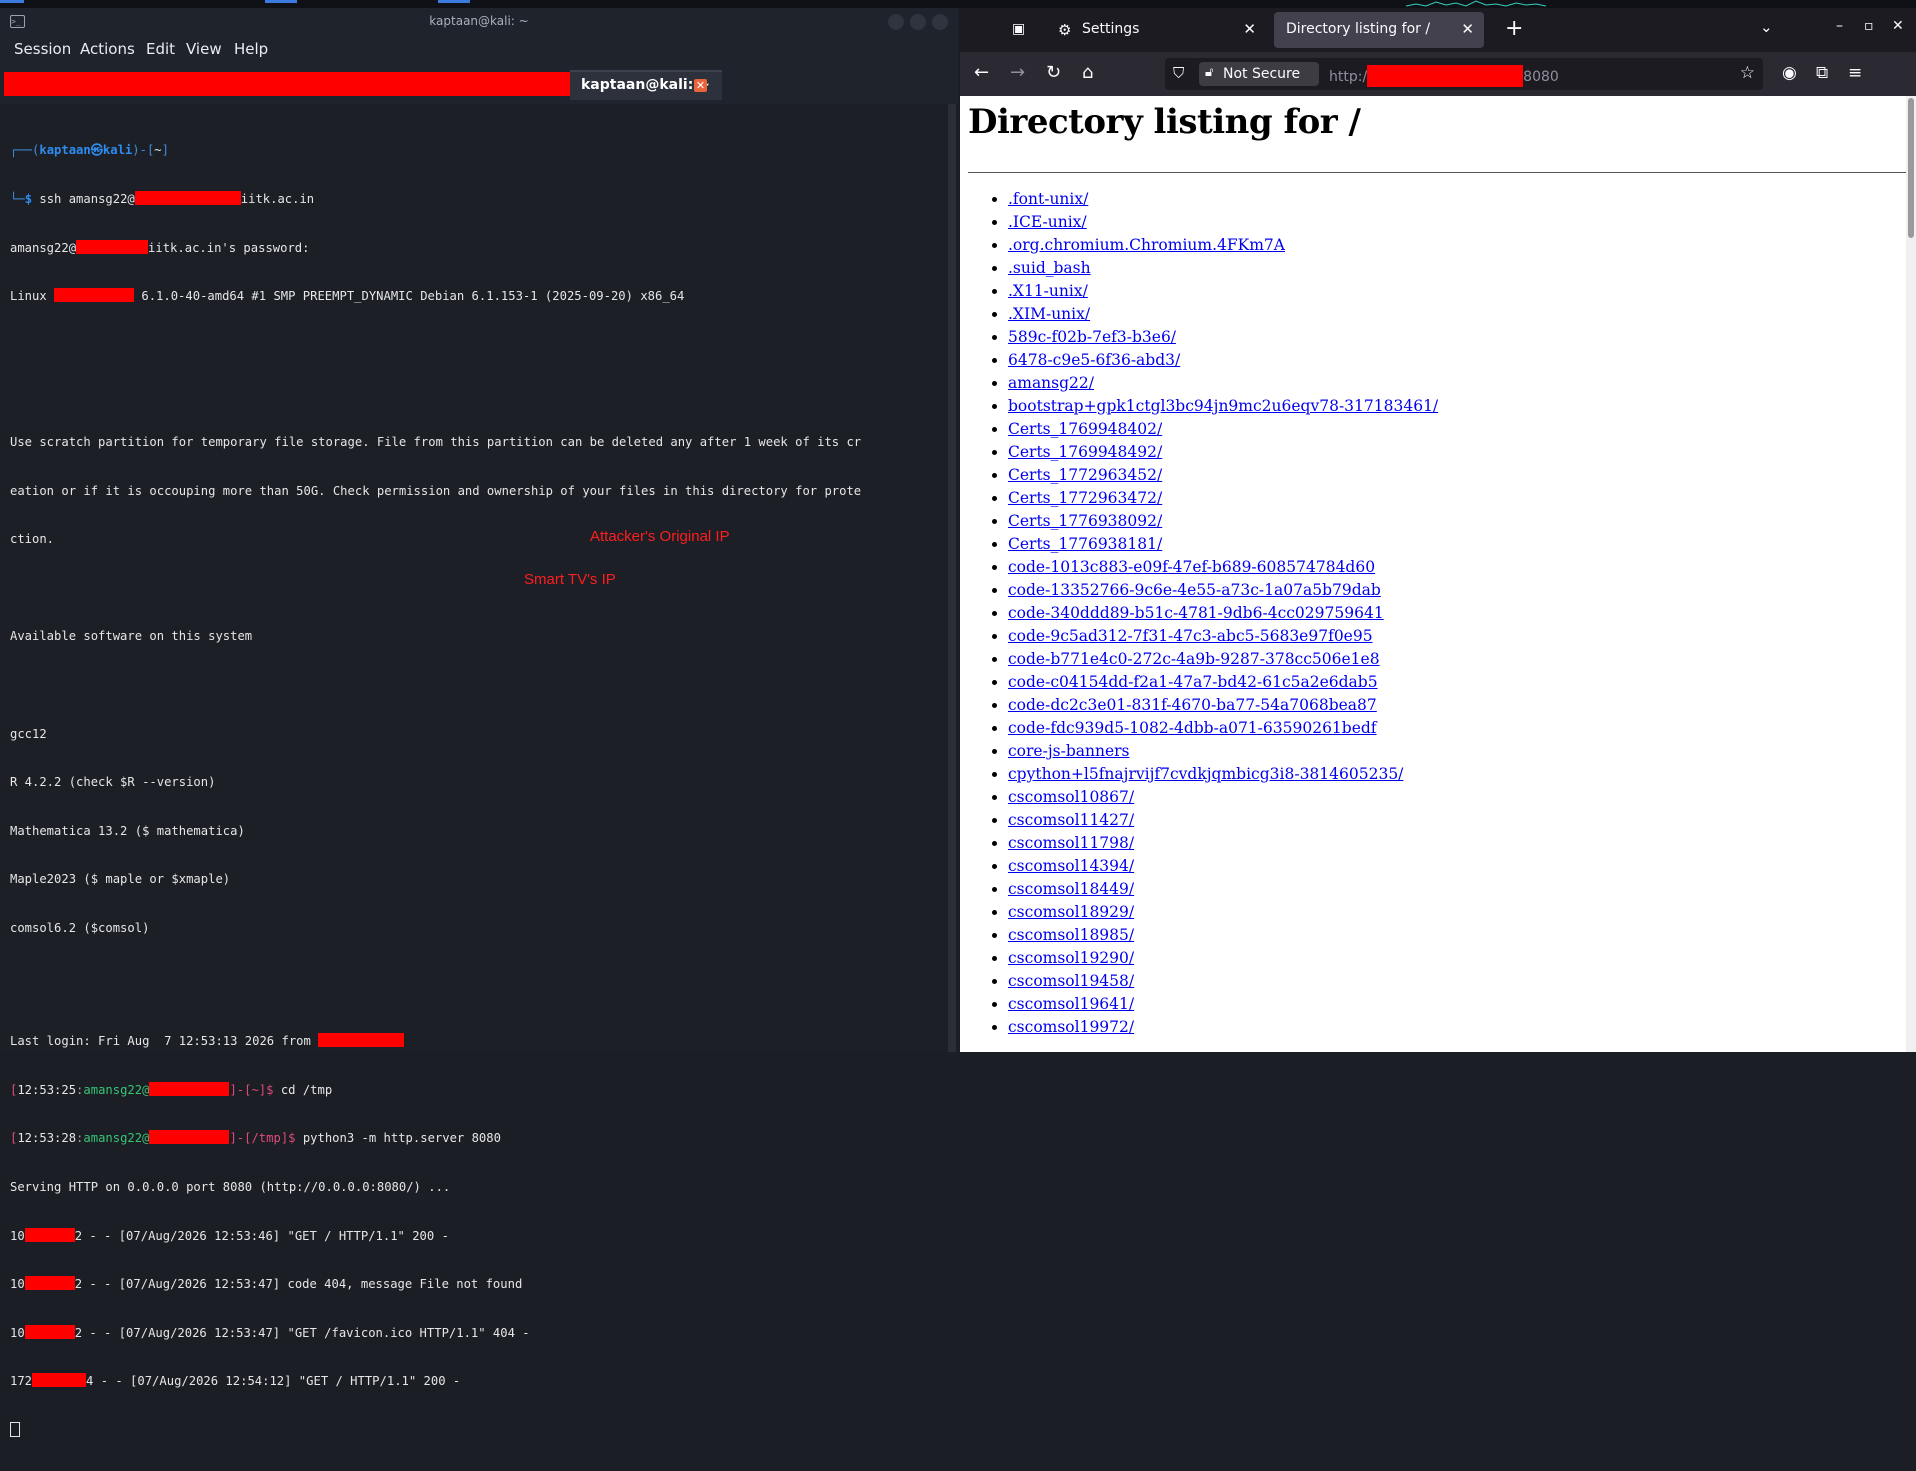 This screenshot has width=1916, height=1471. I want to click on terminal-tab: kaptaan@kali: ~ ✕, so click(646, 85).